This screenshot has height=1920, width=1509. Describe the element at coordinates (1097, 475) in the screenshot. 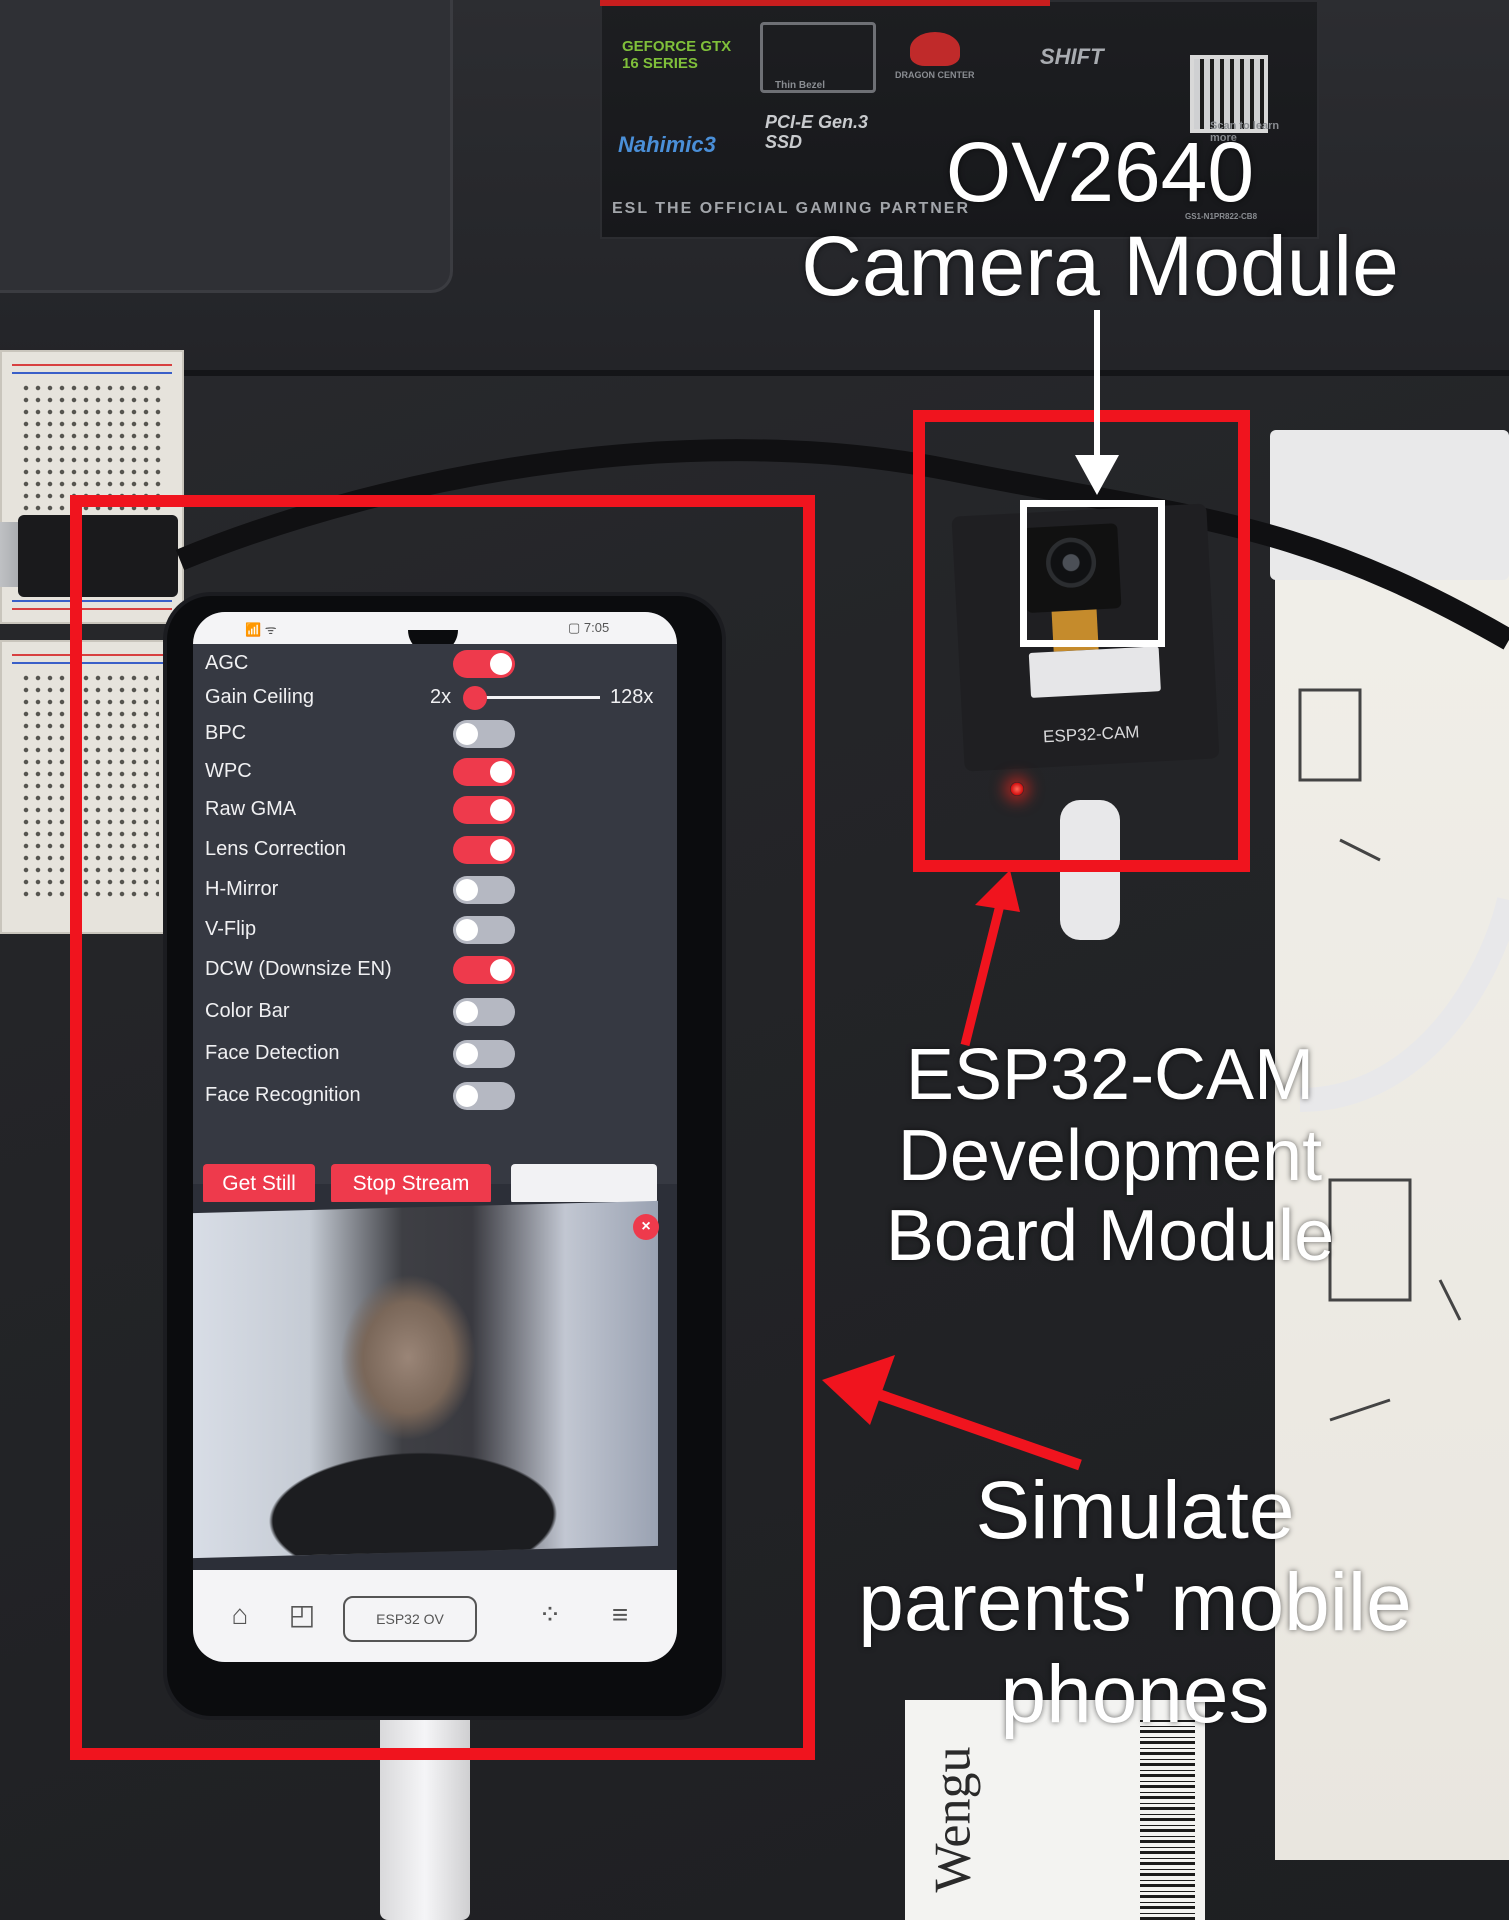

I see `camera-arrow-head` at that location.